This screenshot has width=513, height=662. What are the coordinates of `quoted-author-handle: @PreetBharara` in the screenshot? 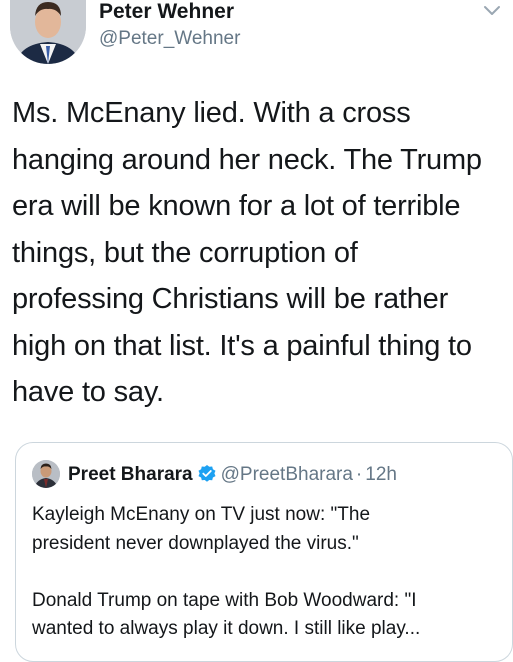 It's located at (287, 474).